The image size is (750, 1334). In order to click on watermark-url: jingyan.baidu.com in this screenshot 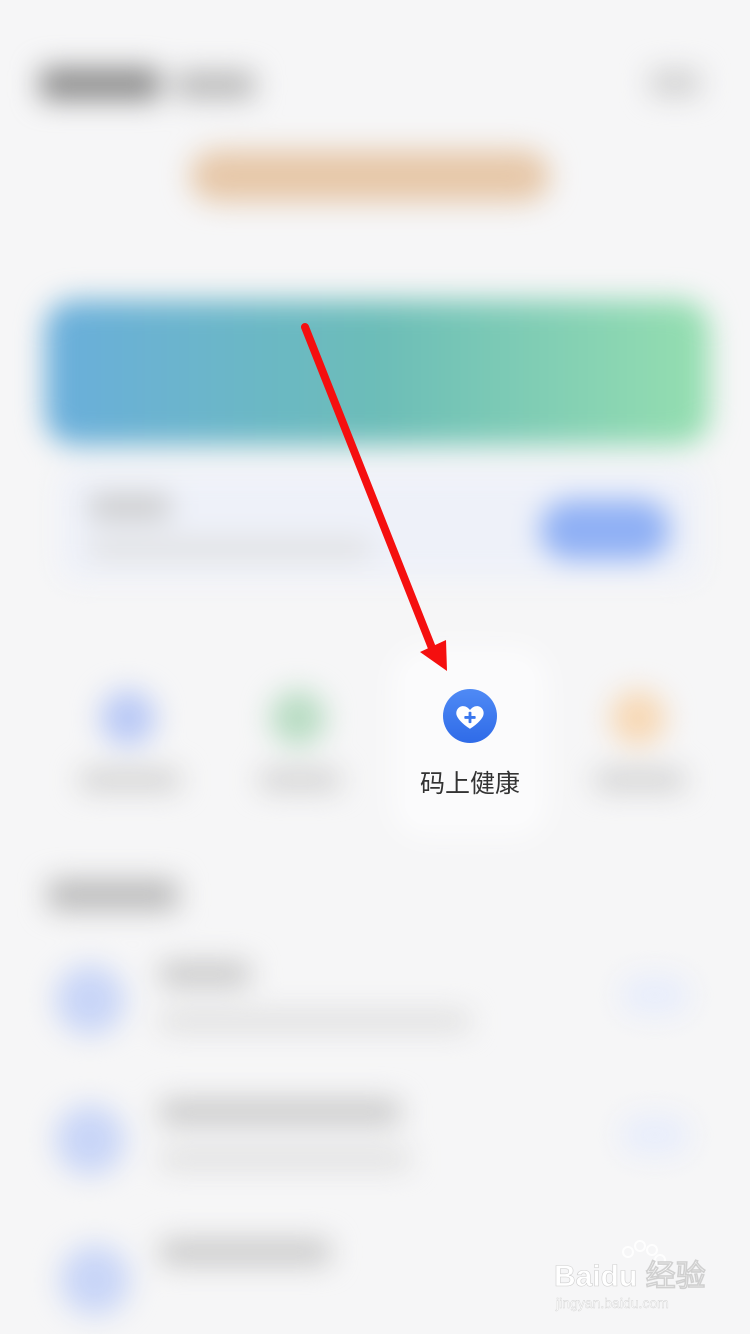, I will do `click(612, 1303)`.